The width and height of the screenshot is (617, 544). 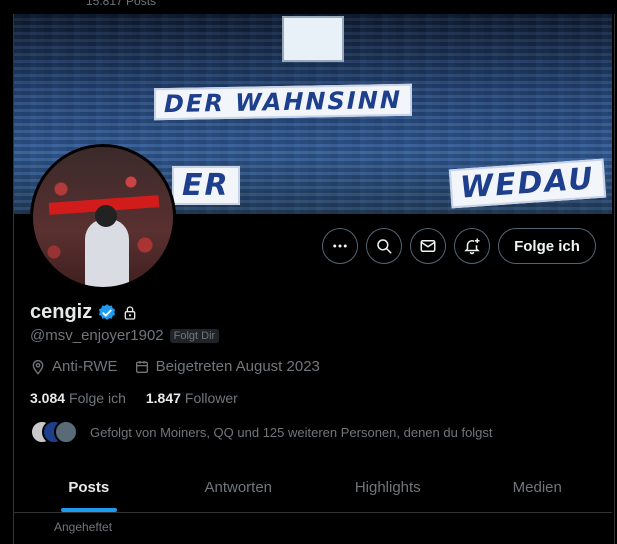 What do you see at coordinates (83, 527) in the screenshot?
I see `pinned-post-hint: Angeheftet` at bounding box center [83, 527].